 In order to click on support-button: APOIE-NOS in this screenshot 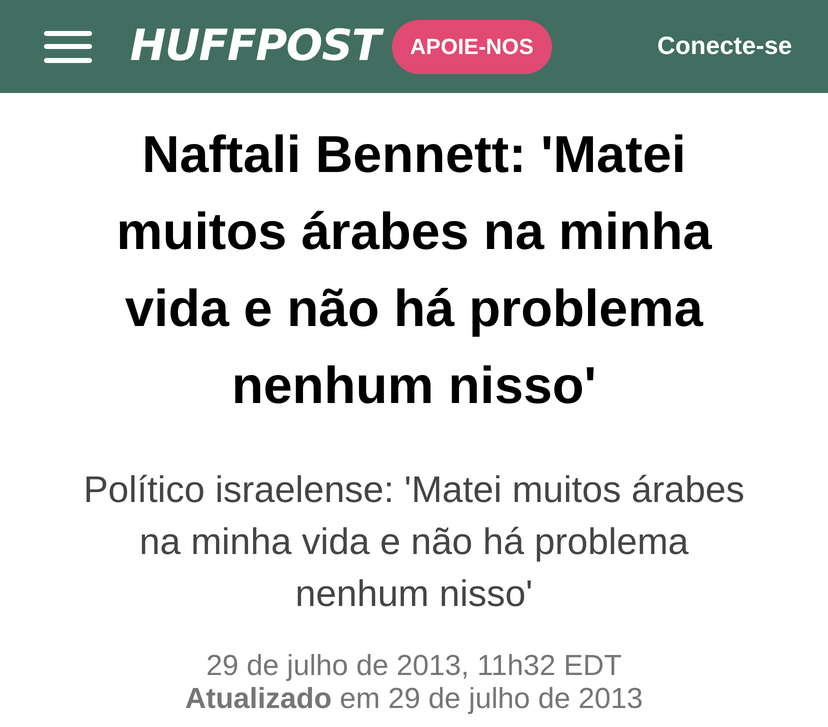, I will do `click(472, 47)`.